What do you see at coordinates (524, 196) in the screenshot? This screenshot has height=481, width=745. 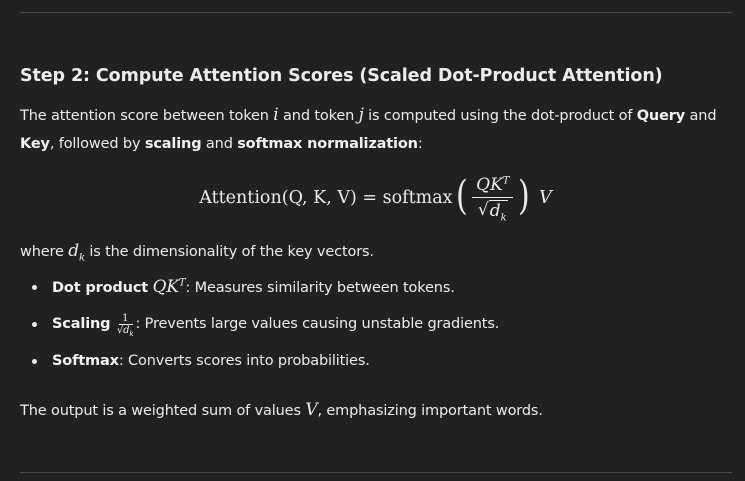 I see `right-paren: )` at bounding box center [524, 196].